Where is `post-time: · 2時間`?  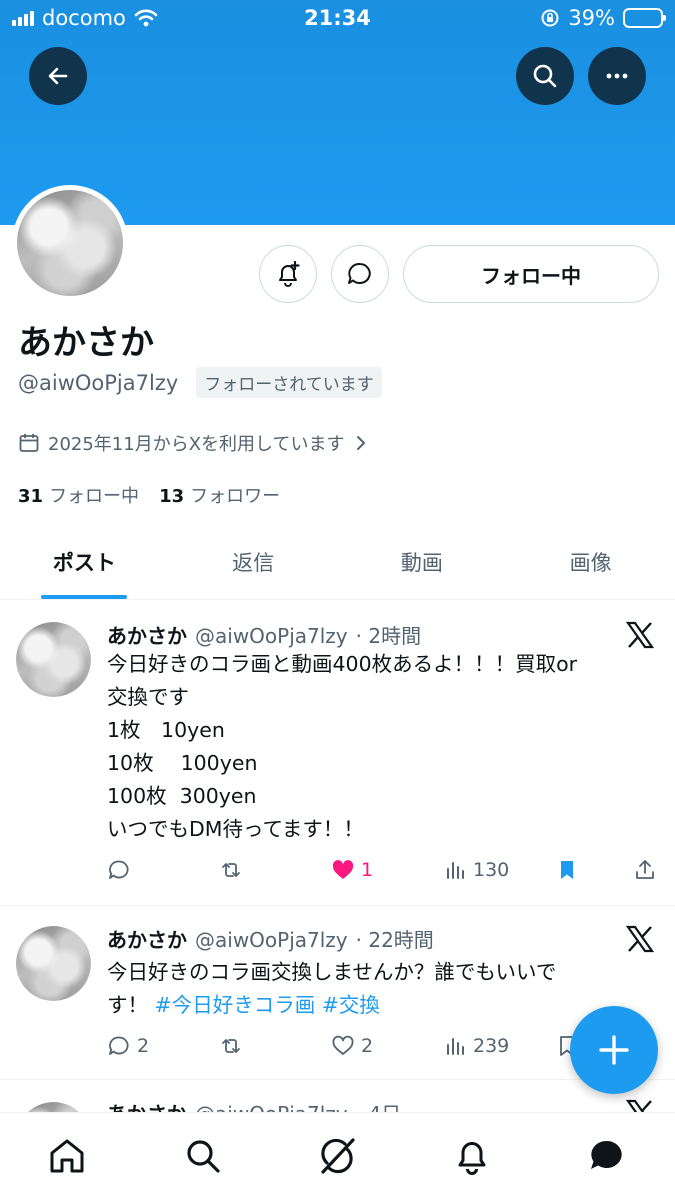
post-time: · 2時間 is located at coordinates (388, 636).